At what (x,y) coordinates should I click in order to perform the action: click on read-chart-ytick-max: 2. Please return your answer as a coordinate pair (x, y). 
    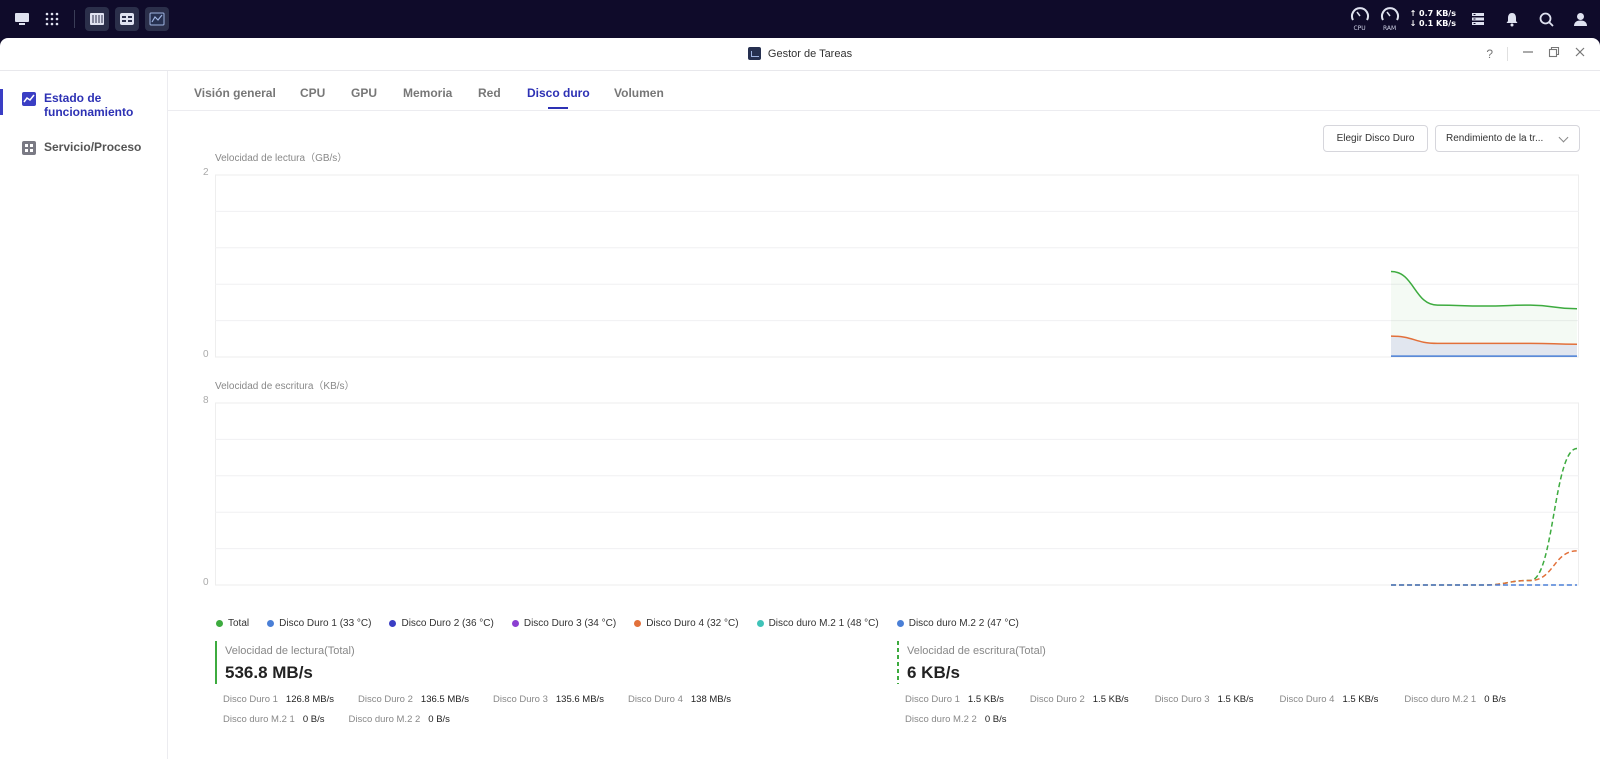
    Looking at the image, I should click on (206, 172).